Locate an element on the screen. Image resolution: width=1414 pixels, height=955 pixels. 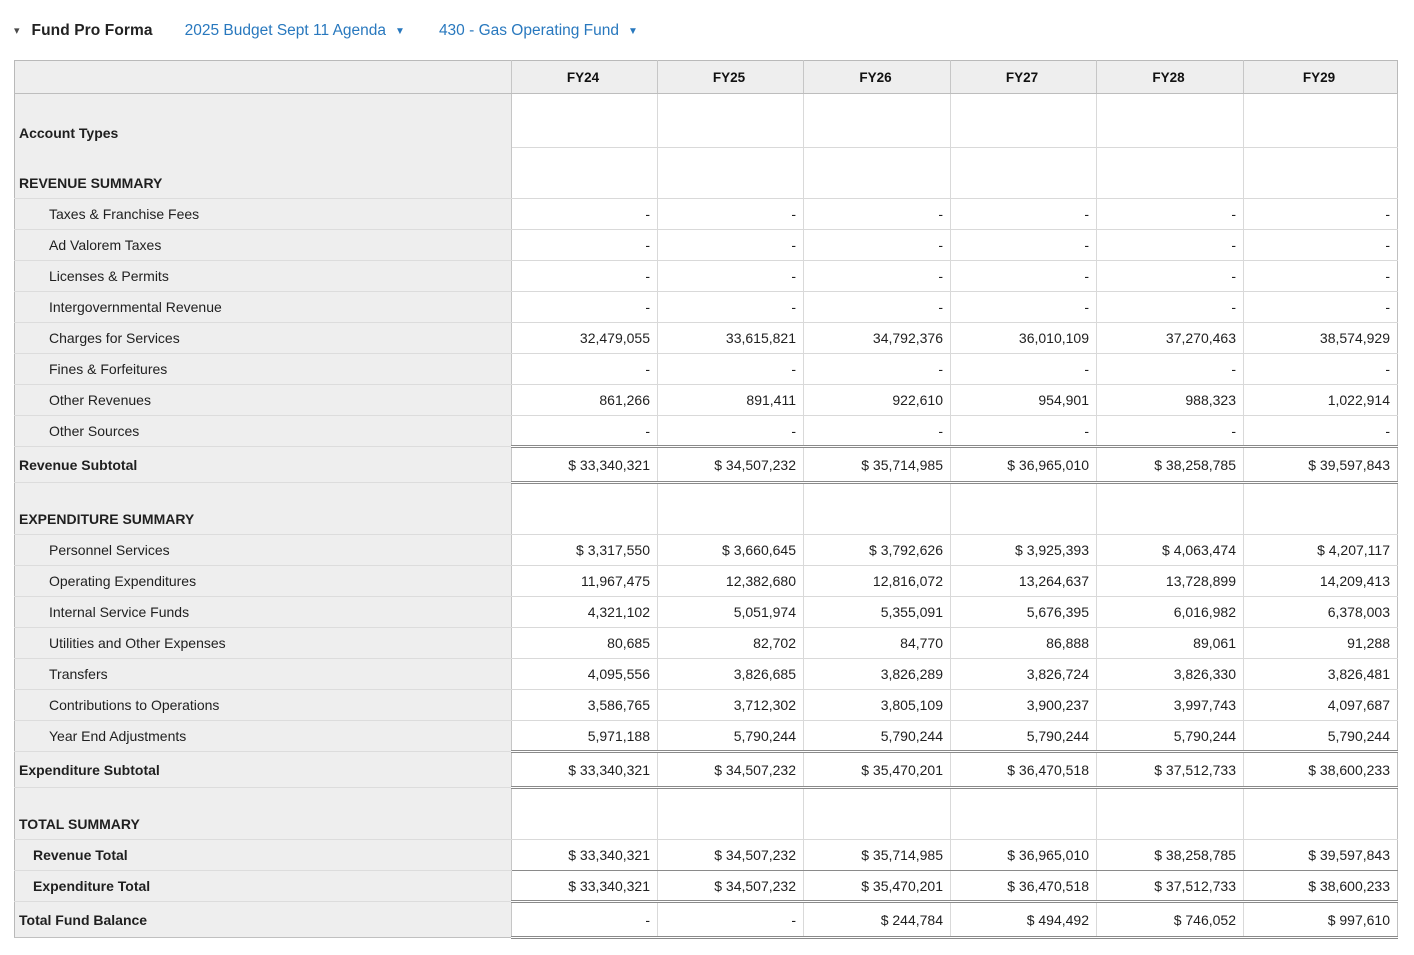
cell: 3,826,685 is located at coordinates (730, 674).